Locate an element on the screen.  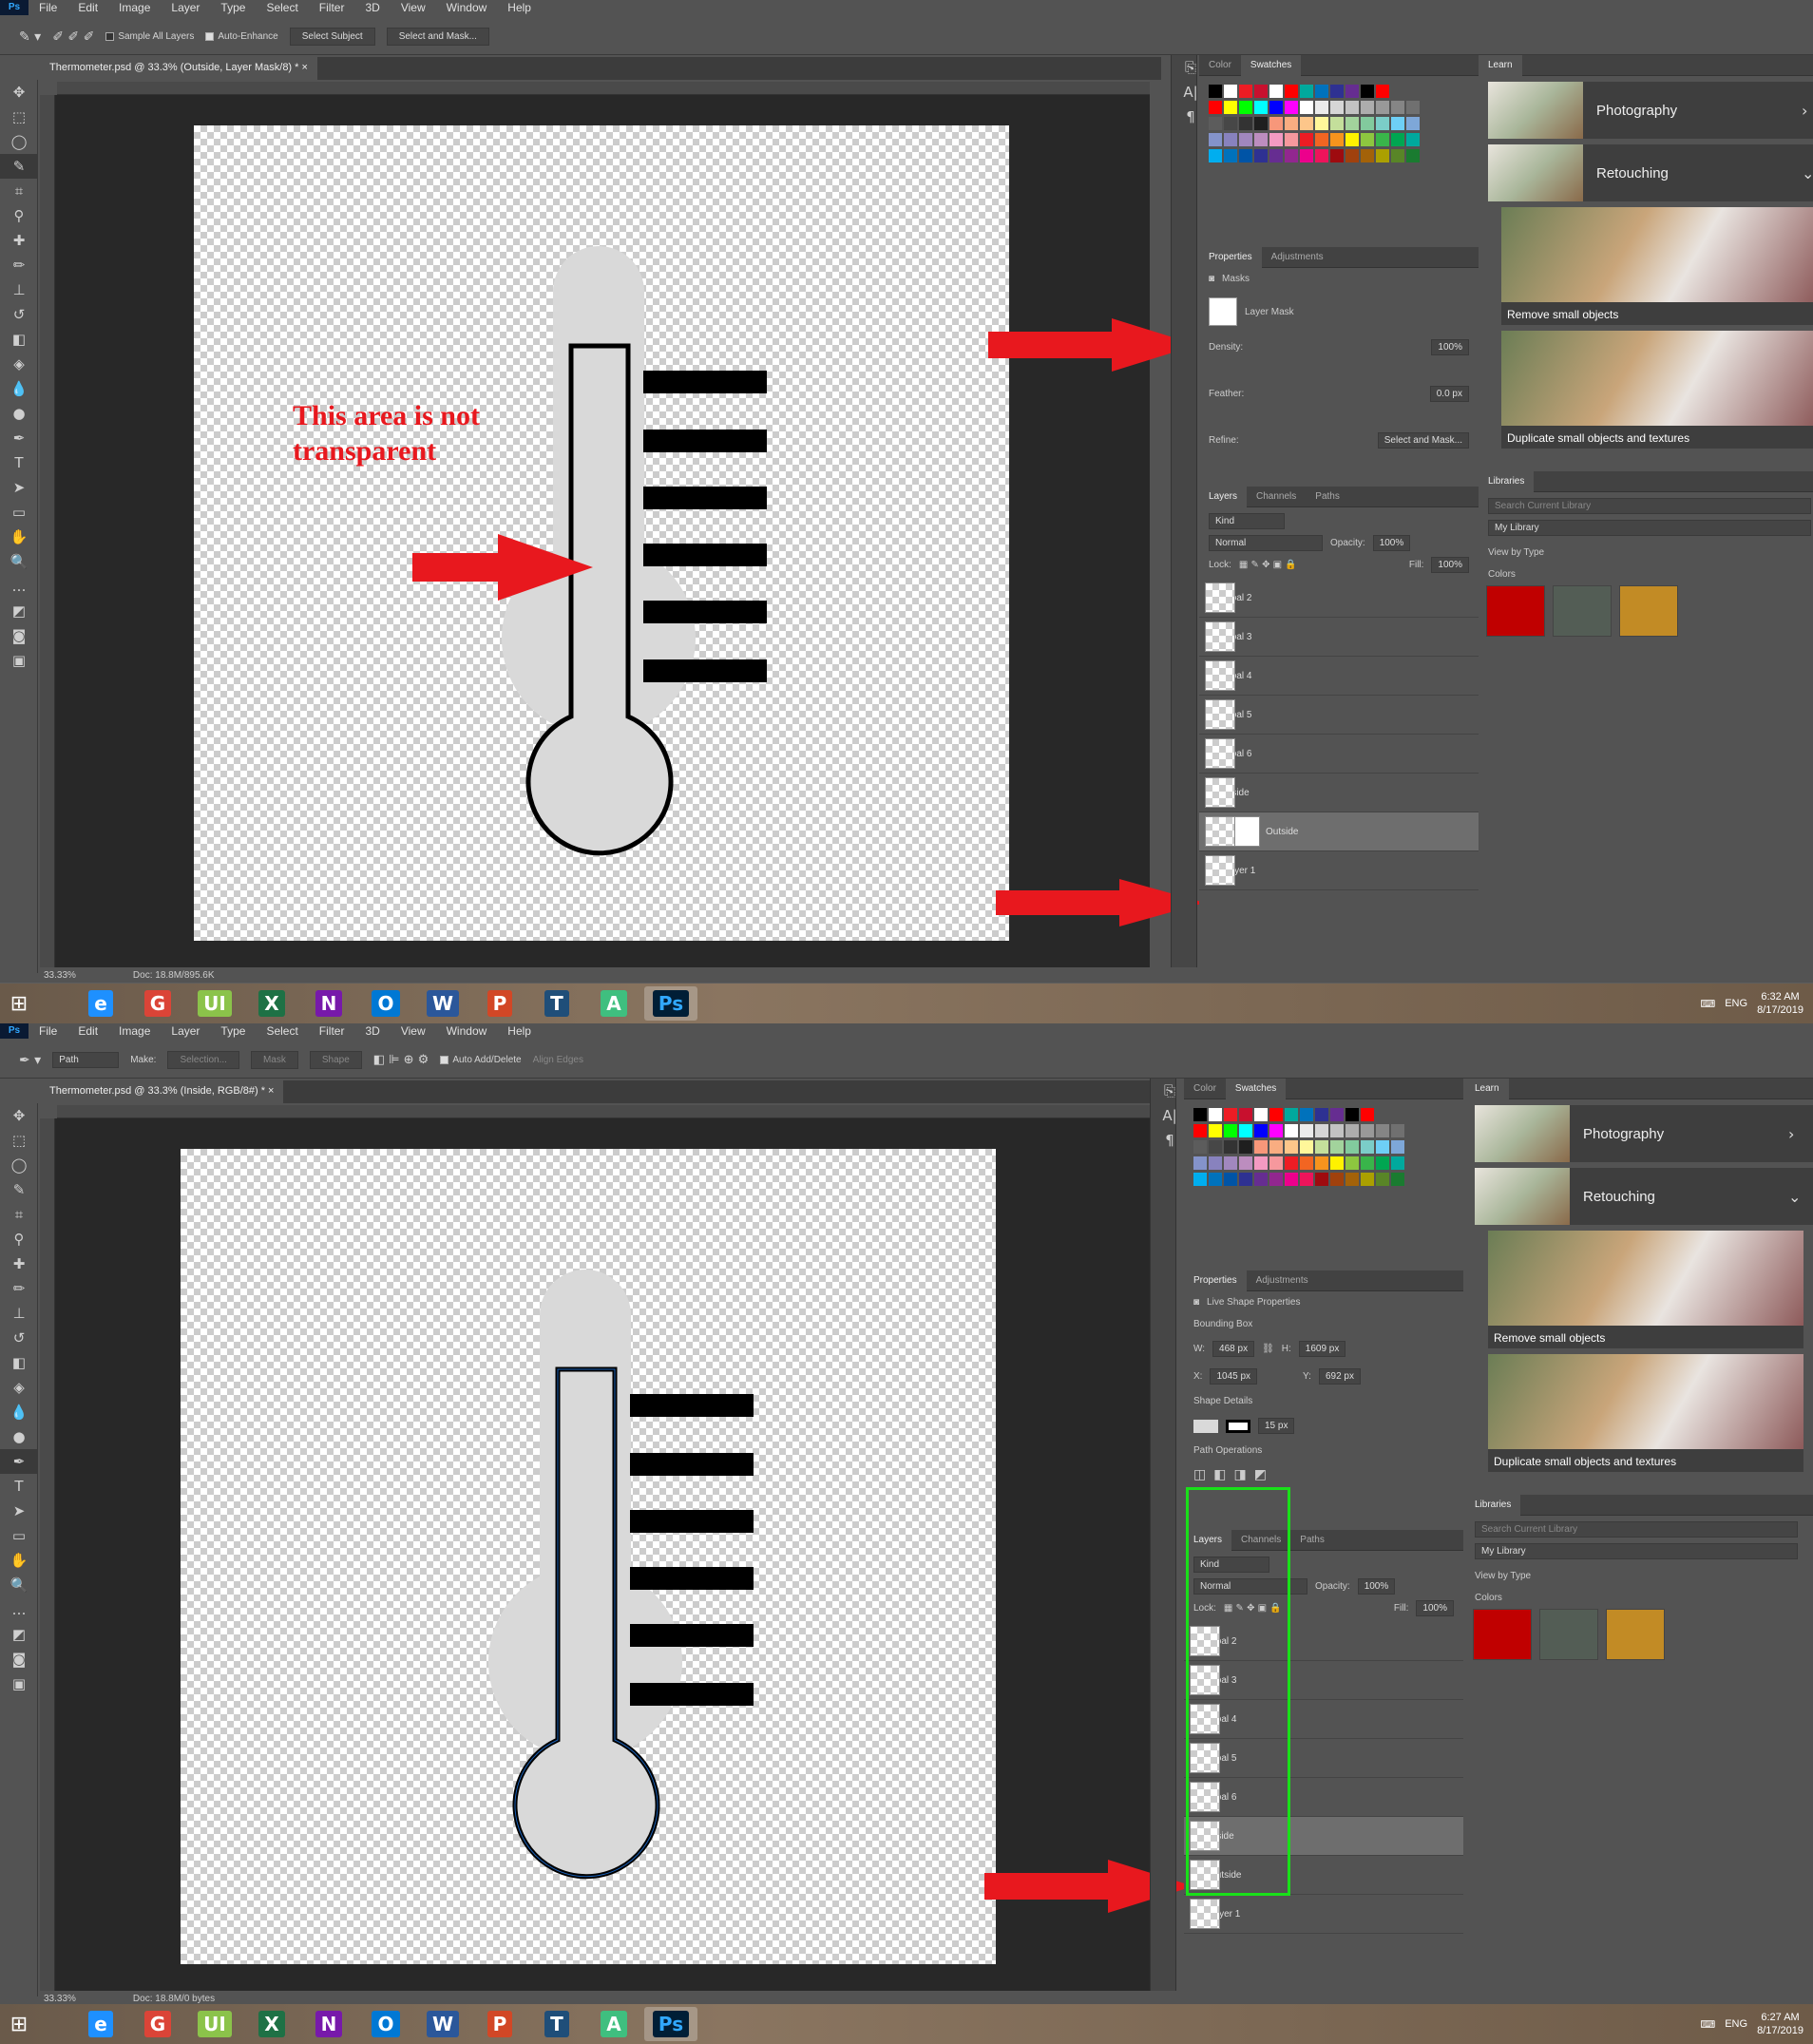
keyboard-icon: ⌨ is located at coordinates (1707, 2025).